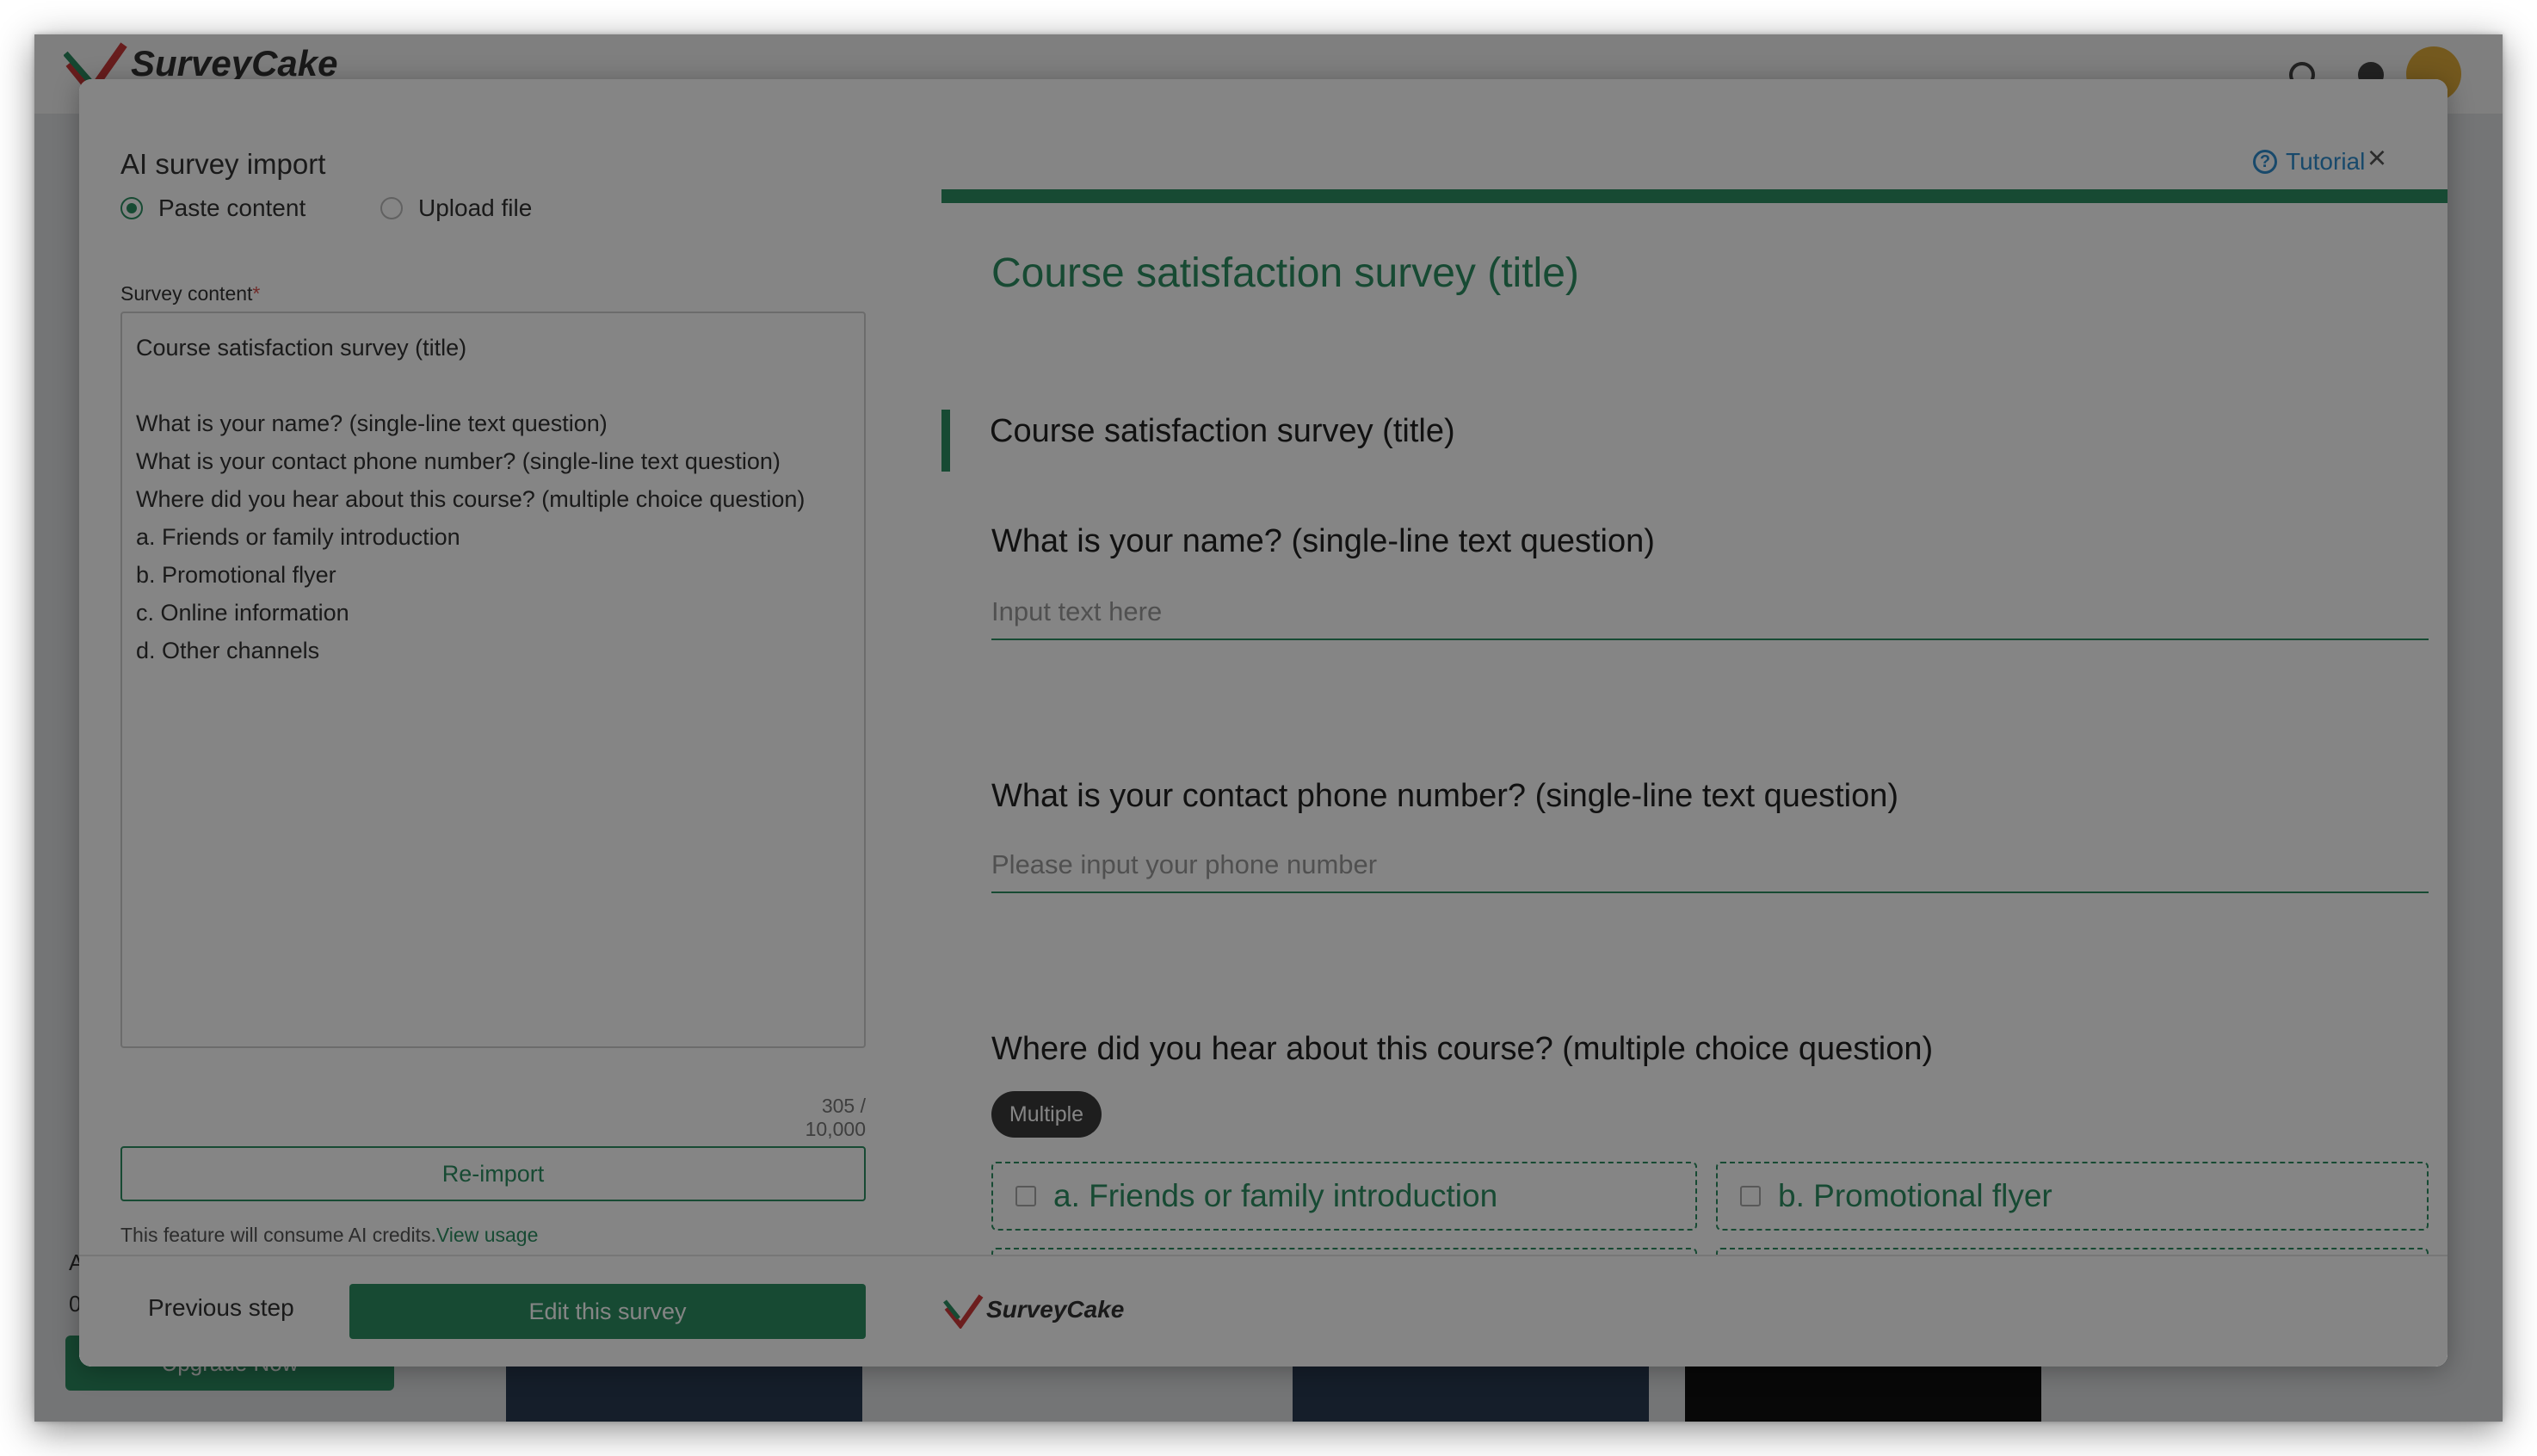  Describe the element at coordinates (1710, 612) in the screenshot. I see `name-input: Input text here` at that location.